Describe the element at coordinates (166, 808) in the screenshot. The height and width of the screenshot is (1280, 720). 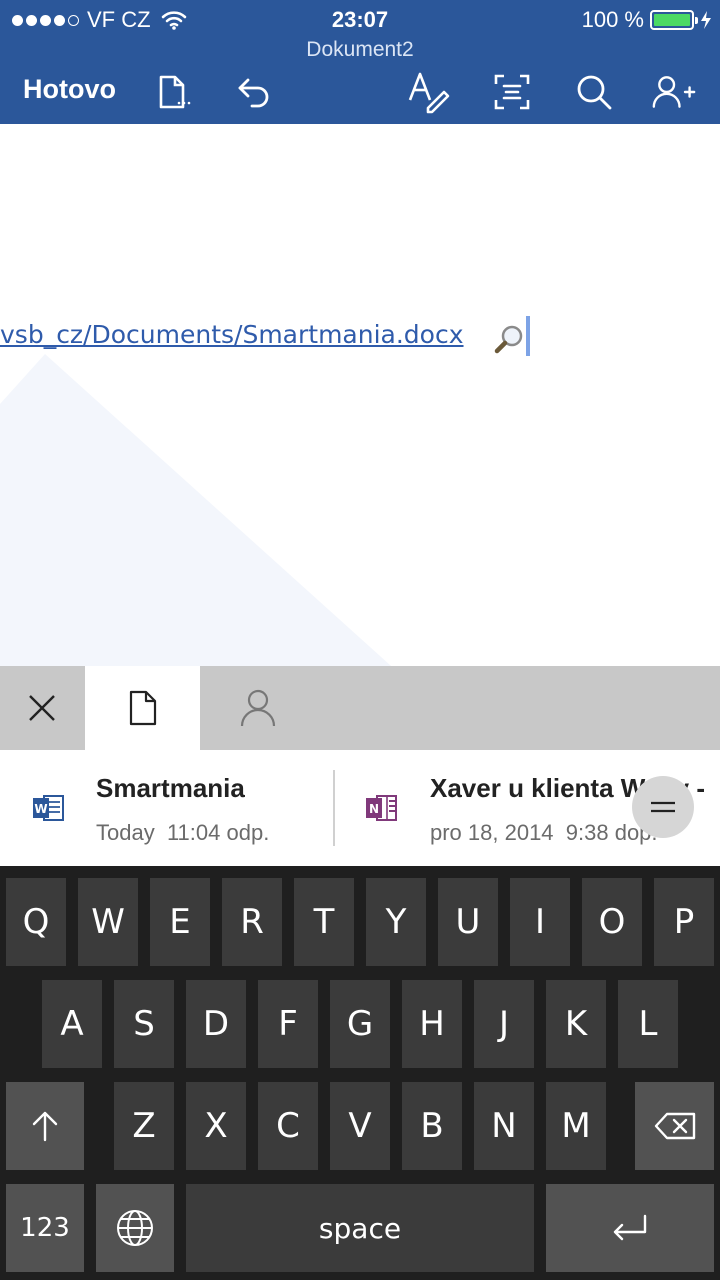
I see `recent-file-item: W Smartmania Today 11:04 odp.` at that location.